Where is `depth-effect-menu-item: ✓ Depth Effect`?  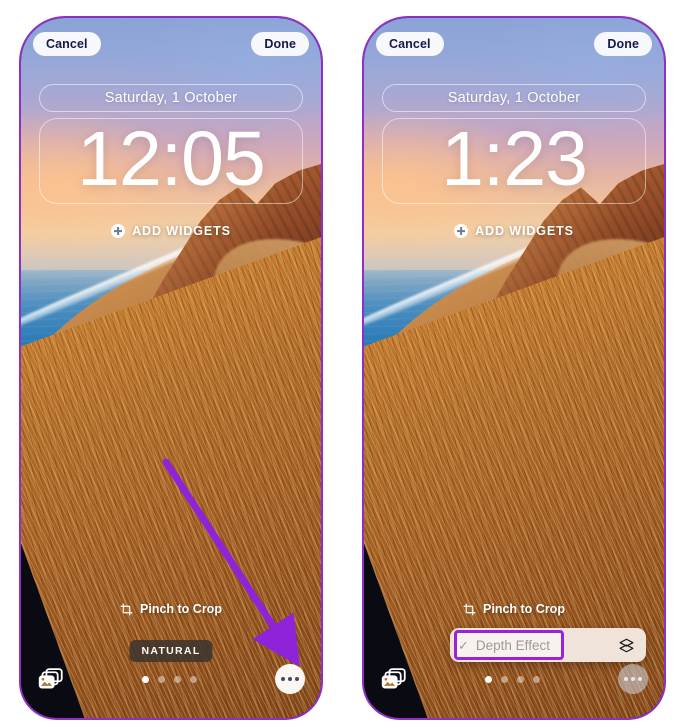
depth-effect-menu-item: ✓ Depth Effect is located at coordinates (548, 645).